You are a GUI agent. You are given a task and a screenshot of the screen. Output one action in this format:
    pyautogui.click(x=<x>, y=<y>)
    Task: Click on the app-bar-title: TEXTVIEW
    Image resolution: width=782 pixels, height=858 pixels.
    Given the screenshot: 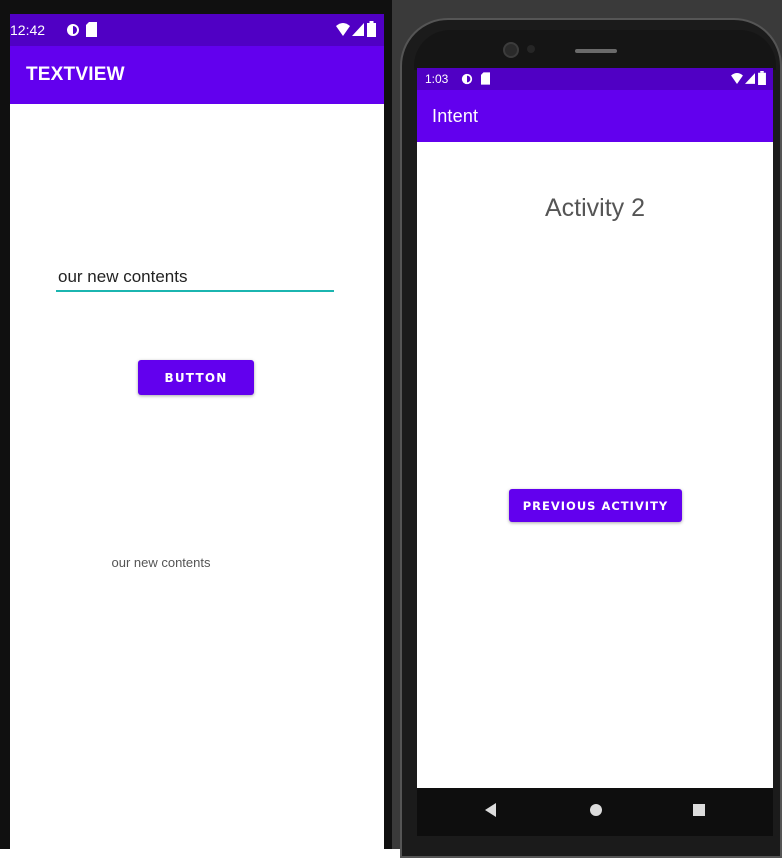 What is the action you would take?
    pyautogui.click(x=75, y=74)
    